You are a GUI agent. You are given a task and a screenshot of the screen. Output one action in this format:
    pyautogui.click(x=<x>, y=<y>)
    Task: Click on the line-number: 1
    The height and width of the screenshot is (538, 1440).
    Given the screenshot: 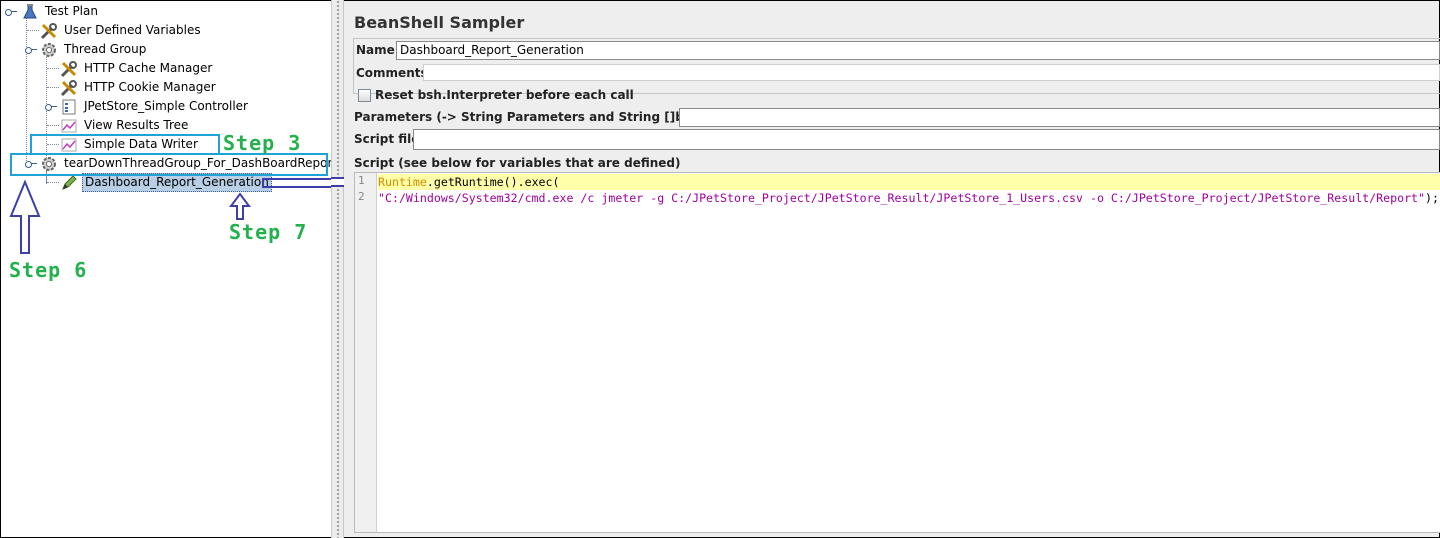 What is the action you would take?
    pyautogui.click(x=361, y=180)
    